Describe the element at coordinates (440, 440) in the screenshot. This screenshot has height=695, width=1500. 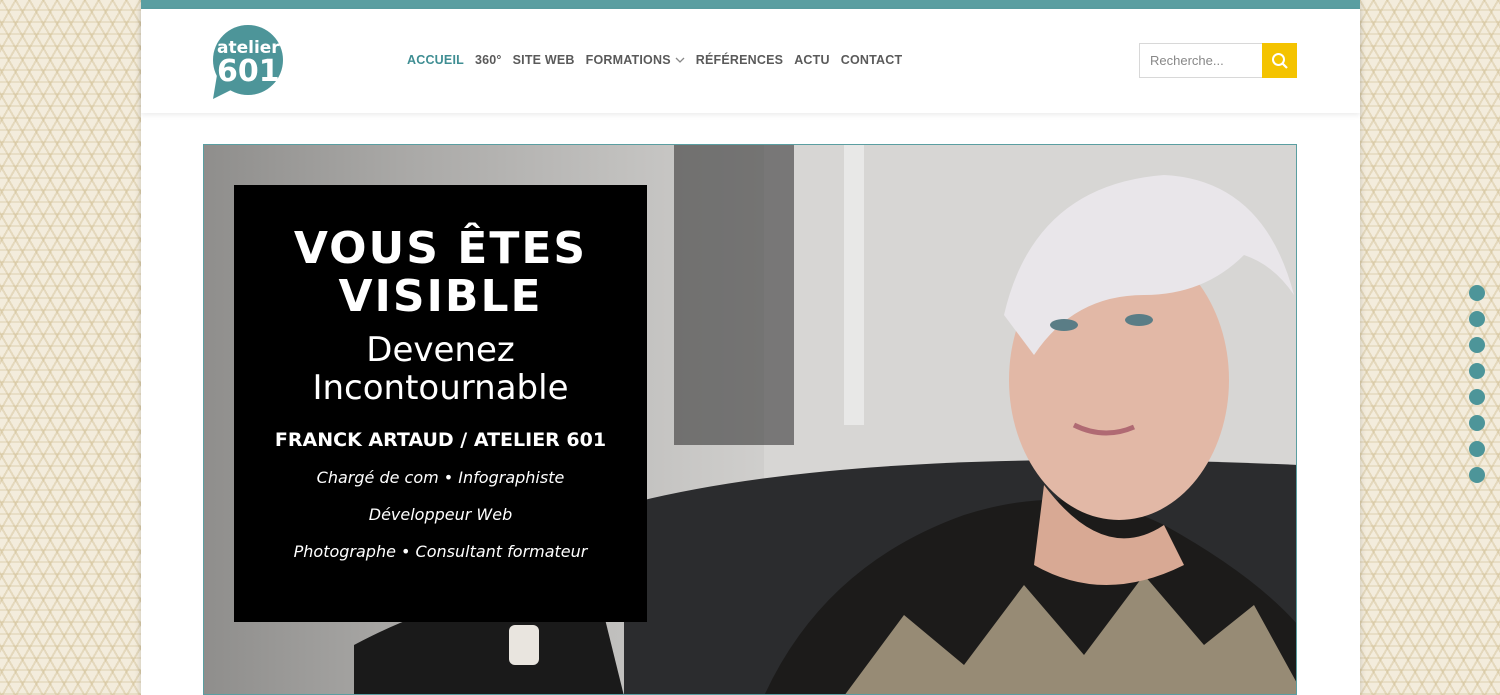
I see `hero-name: FRANCK ARTAUD / ATELIER 601` at that location.